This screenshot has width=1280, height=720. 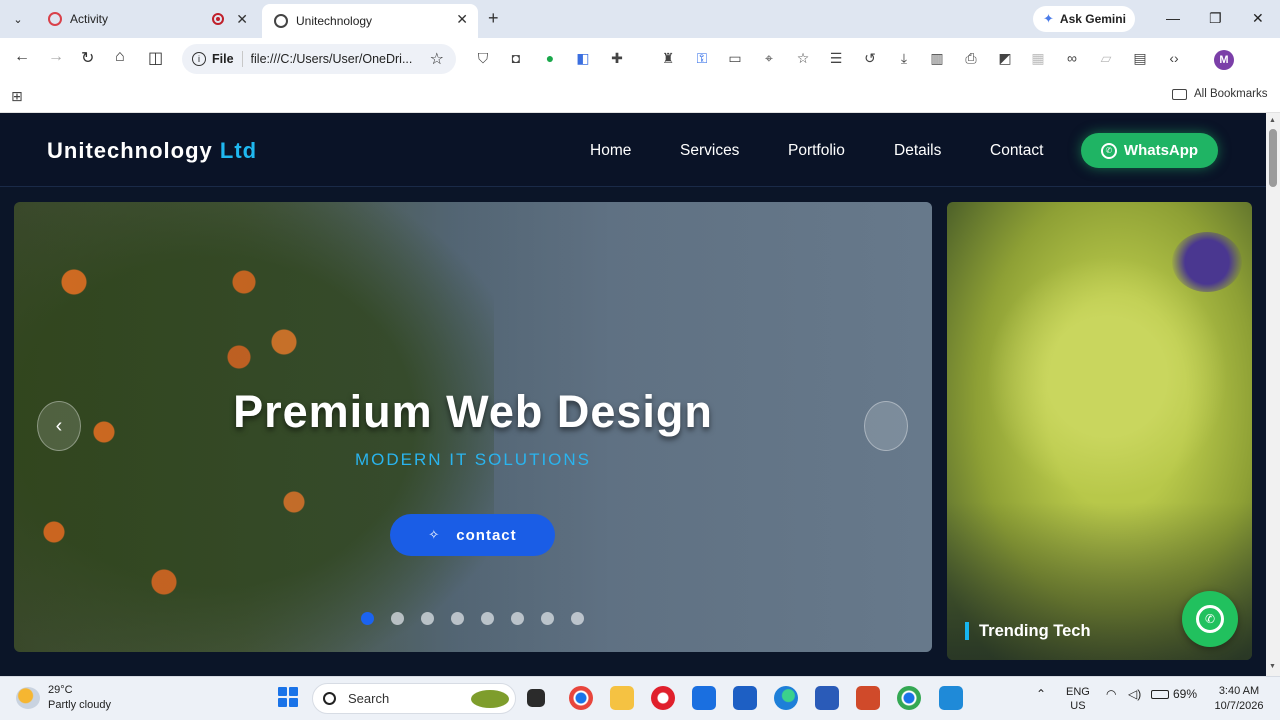 I want to click on camera-extension-icon: ◘, so click(x=516, y=58).